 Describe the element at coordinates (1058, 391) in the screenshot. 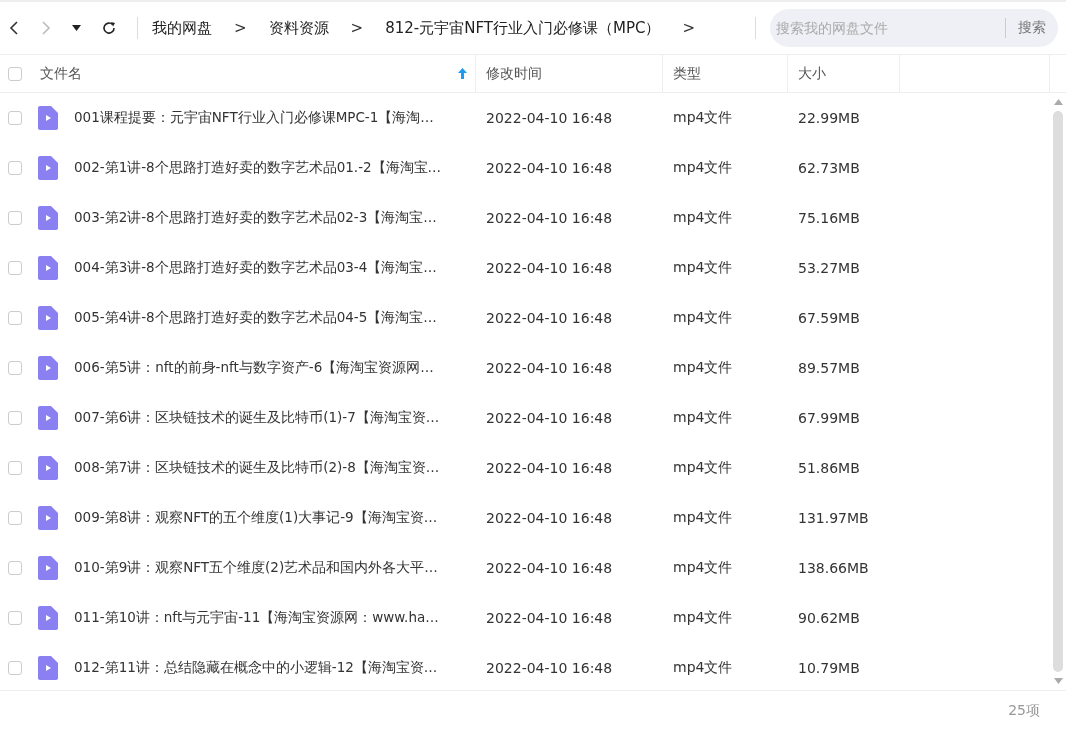

I see `scrollbar-thumb` at that location.